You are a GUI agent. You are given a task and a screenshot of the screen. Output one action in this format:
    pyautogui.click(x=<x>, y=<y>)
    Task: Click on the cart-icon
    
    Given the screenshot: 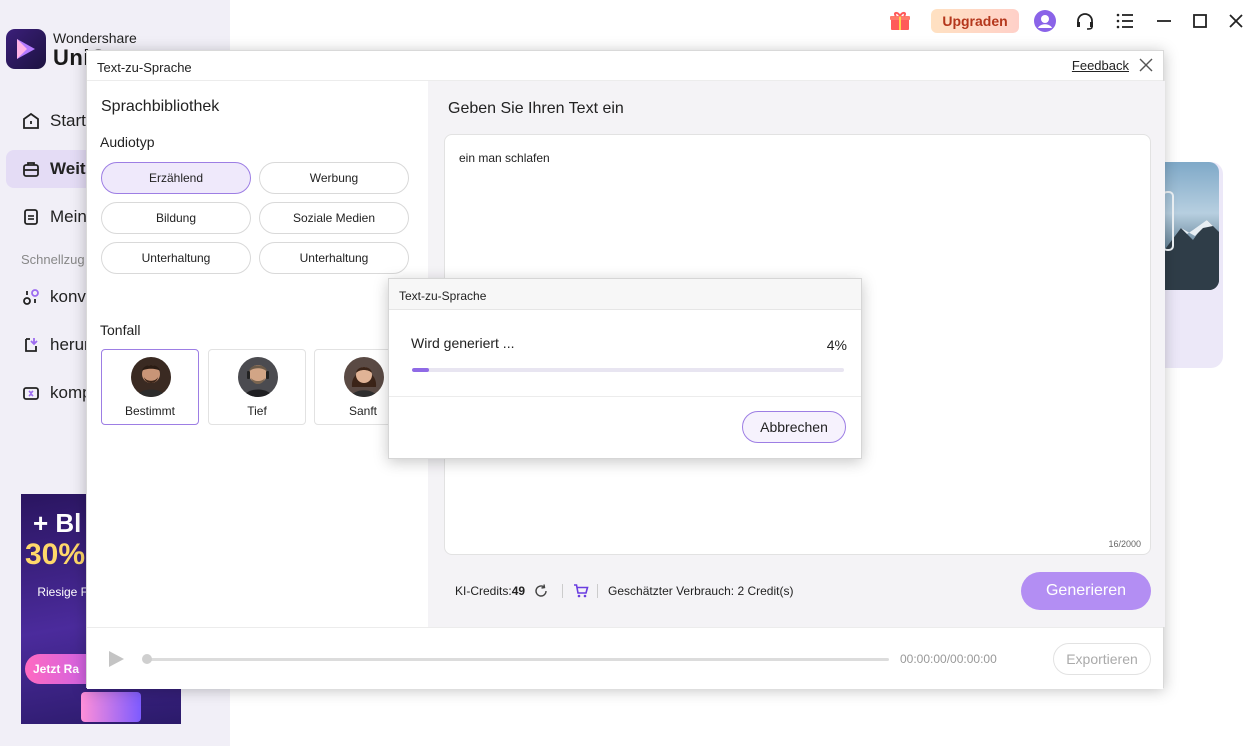 What is the action you would take?
    pyautogui.click(x=581, y=591)
    